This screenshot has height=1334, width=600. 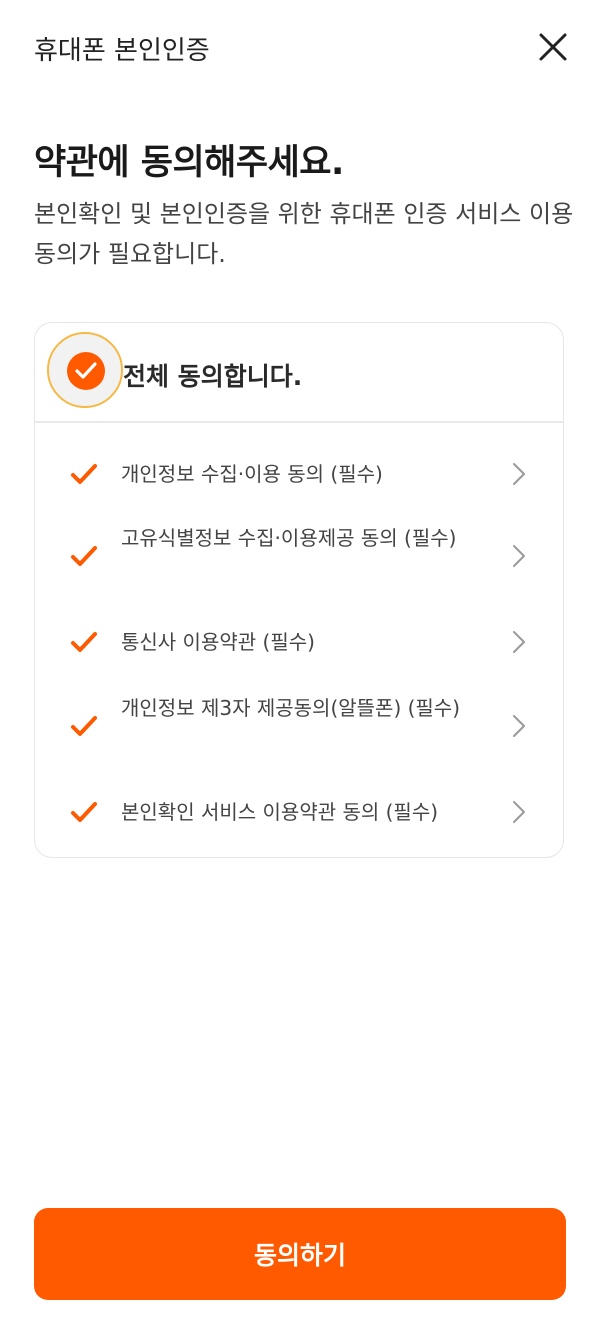 I want to click on agree-all-row: 전체 동의합니다., so click(x=299, y=373).